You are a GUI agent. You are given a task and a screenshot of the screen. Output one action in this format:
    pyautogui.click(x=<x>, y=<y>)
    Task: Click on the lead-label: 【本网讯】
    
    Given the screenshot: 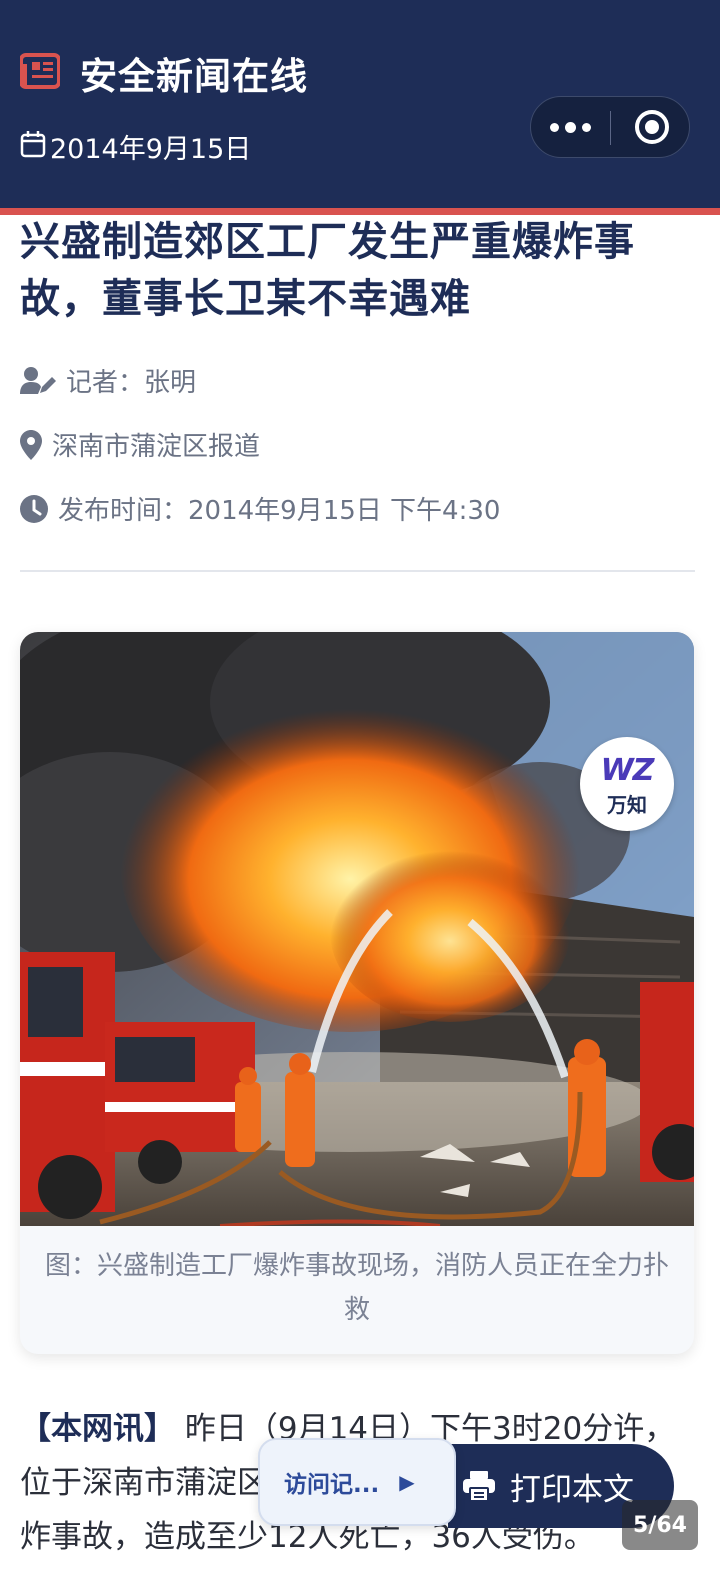 What is the action you would take?
    pyautogui.click(x=97, y=1429)
    